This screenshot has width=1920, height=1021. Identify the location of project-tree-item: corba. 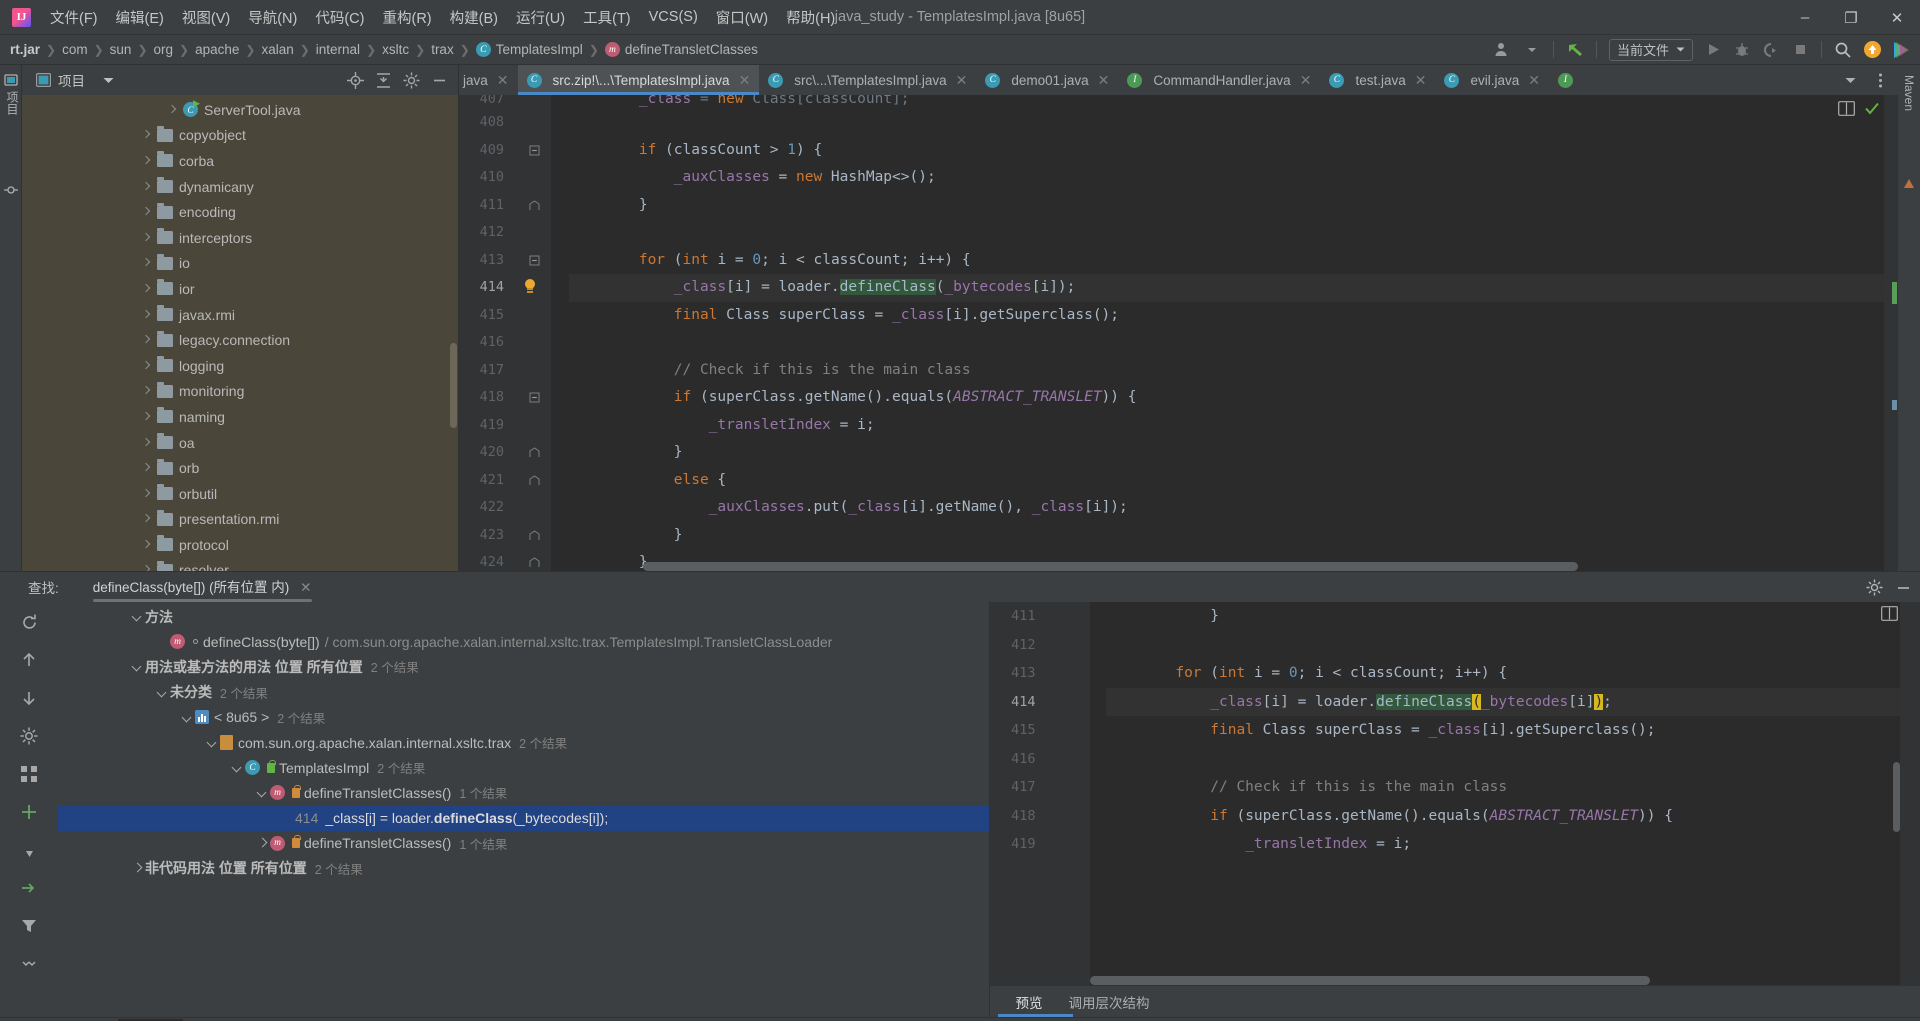
(240, 161).